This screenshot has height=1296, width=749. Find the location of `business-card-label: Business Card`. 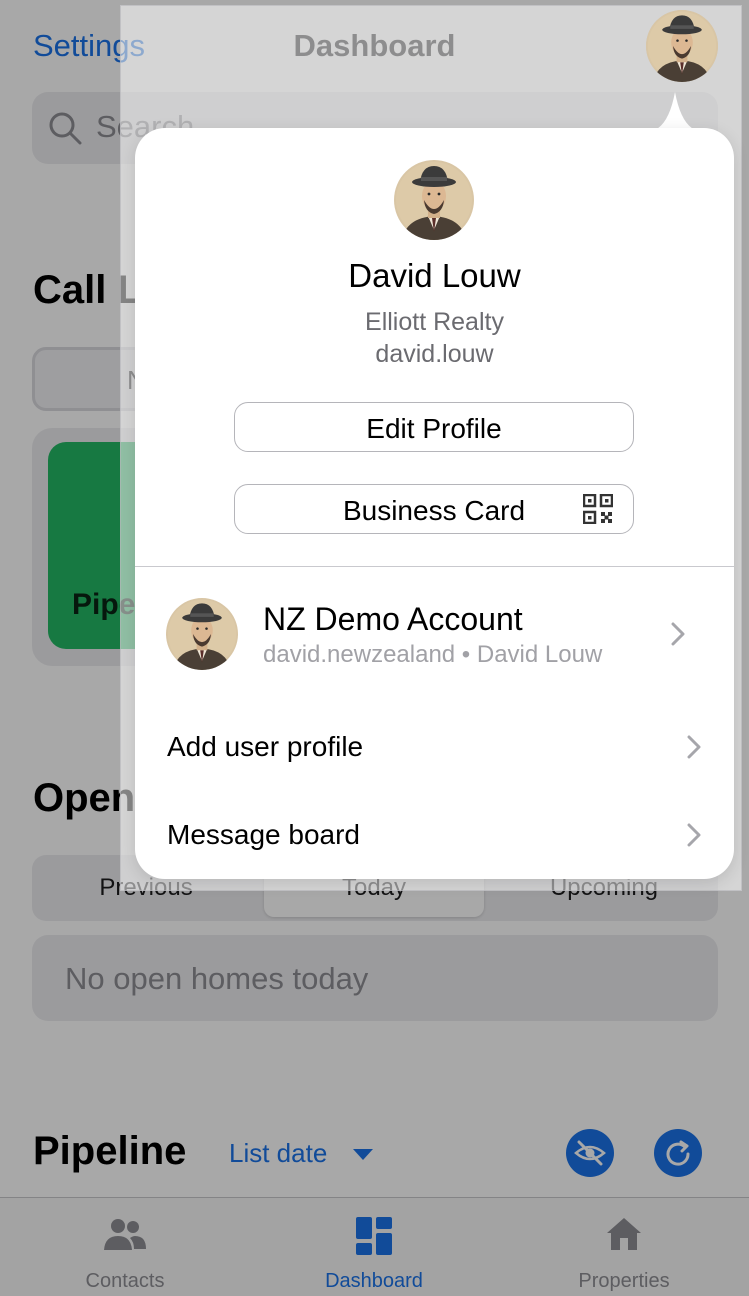

business-card-label: Business Card is located at coordinates (434, 510).